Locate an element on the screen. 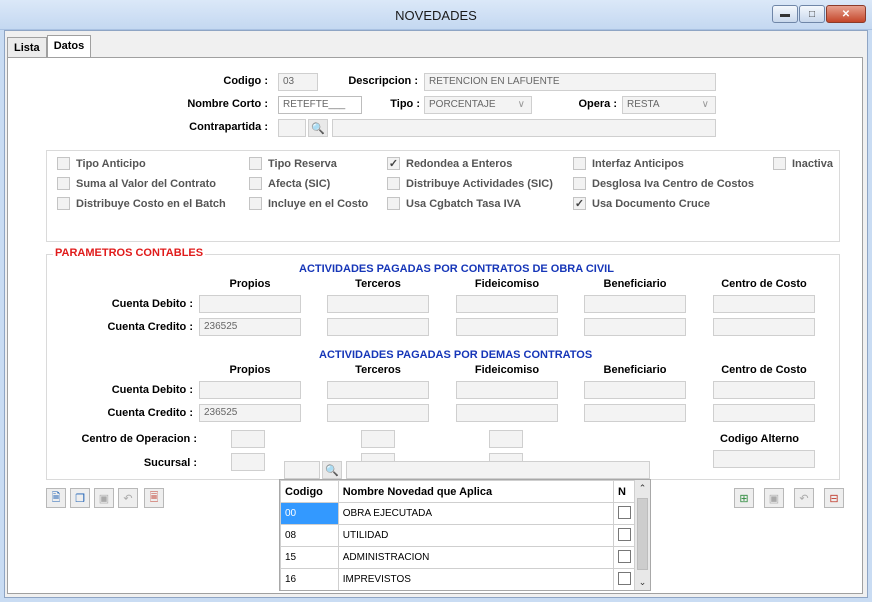 The image size is (872, 602). row-codigo-cell: 08 is located at coordinates (309, 535).